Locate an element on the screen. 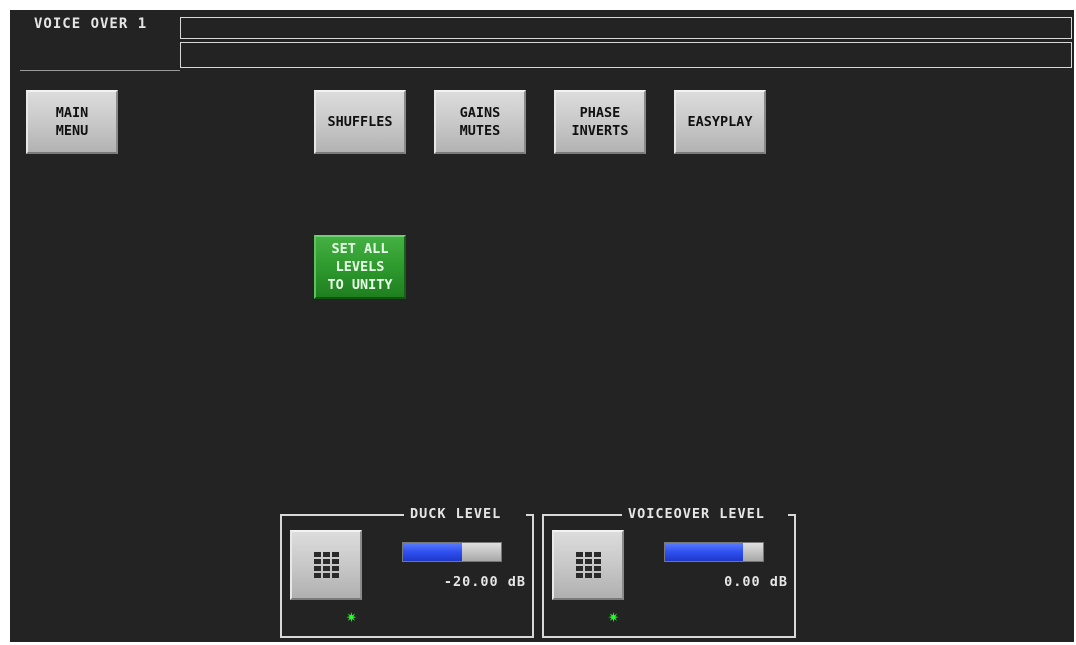 This screenshot has height=645, width=1076. voiceover-level-panel: VOICEOVER LEVEL ✷ 0.00 dB is located at coordinates (669, 572).